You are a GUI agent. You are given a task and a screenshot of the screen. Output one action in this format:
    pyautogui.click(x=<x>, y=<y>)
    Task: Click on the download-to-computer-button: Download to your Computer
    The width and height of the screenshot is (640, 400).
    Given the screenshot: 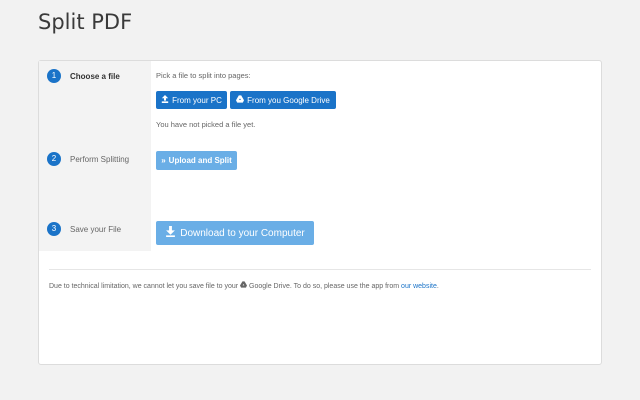 What is the action you would take?
    pyautogui.click(x=235, y=233)
    